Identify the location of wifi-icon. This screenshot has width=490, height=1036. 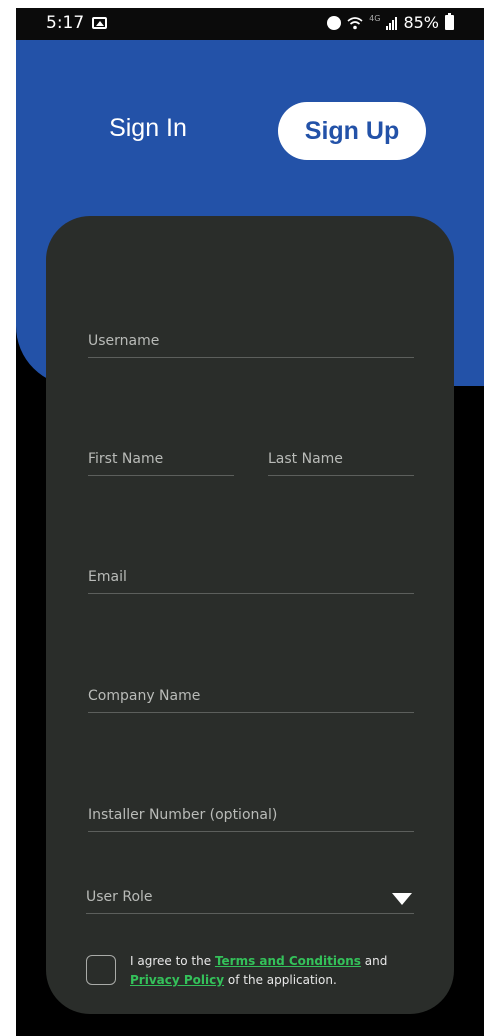
(355, 22).